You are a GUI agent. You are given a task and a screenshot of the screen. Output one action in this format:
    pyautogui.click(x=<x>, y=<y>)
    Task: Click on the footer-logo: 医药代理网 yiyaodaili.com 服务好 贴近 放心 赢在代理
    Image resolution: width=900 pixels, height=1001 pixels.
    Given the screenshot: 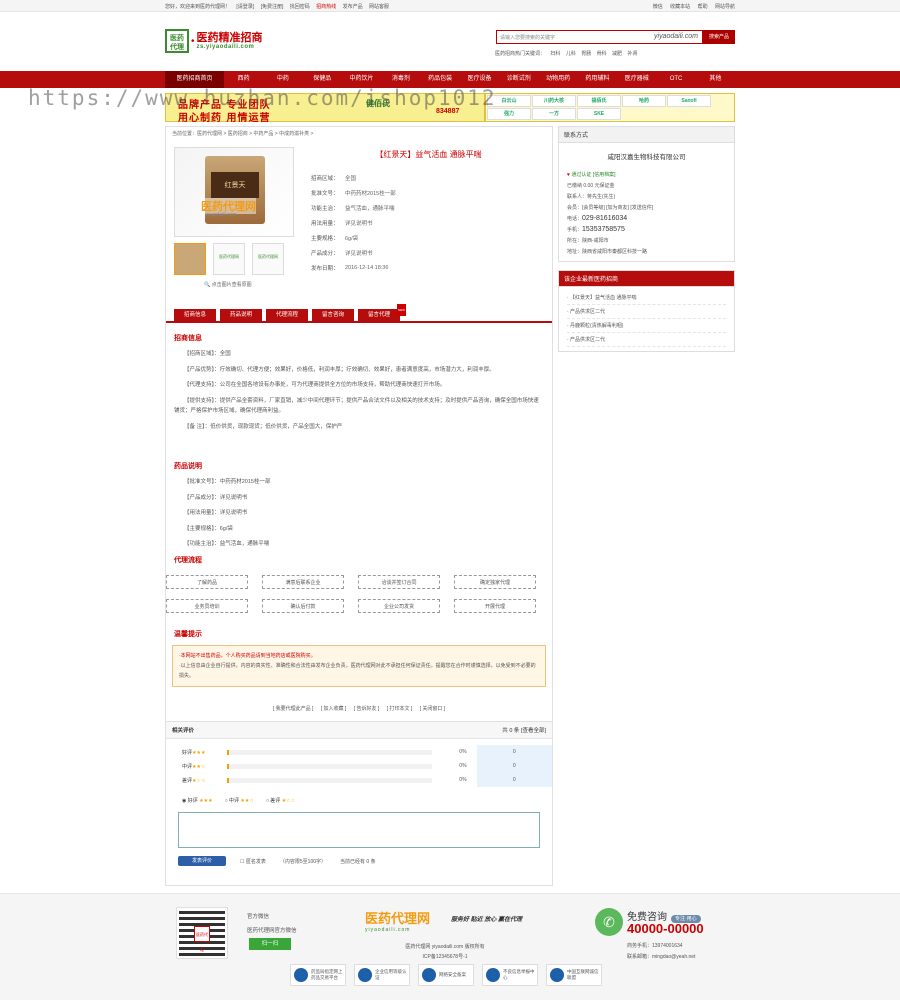 What is the action you would take?
    pyautogui.click(x=443, y=920)
    